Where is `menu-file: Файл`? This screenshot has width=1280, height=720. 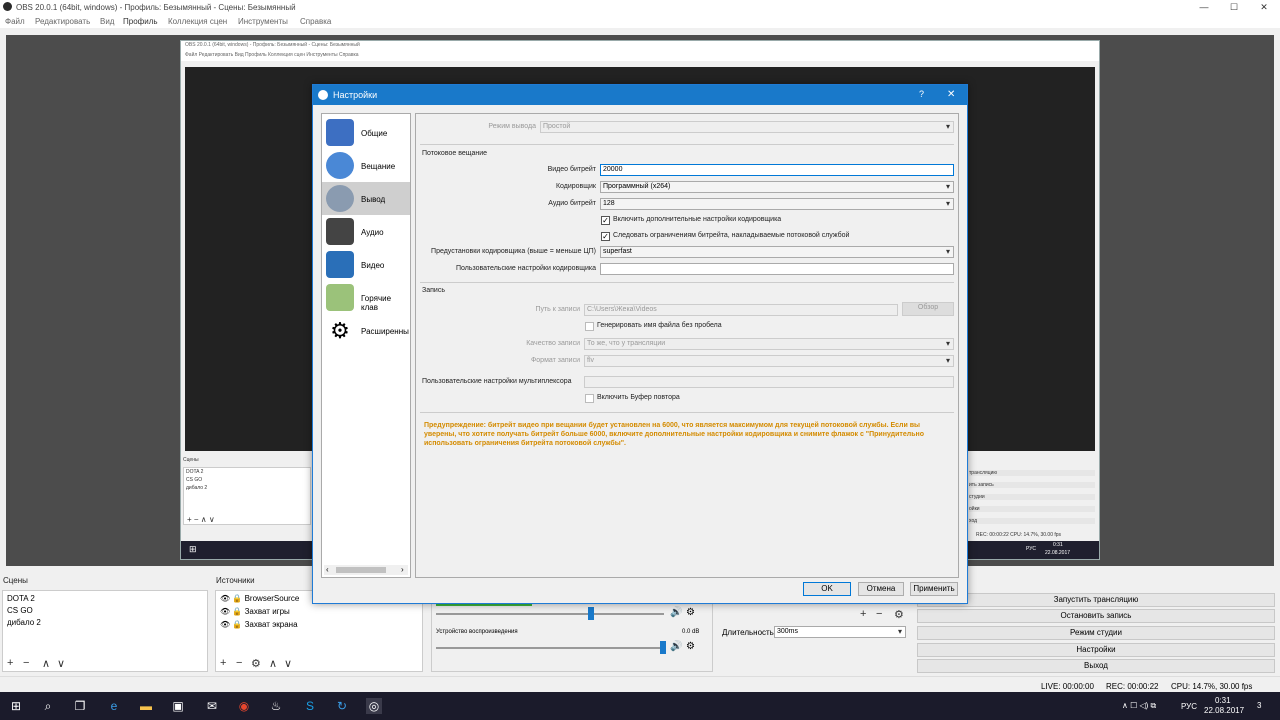 menu-file: Файл is located at coordinates (15, 21).